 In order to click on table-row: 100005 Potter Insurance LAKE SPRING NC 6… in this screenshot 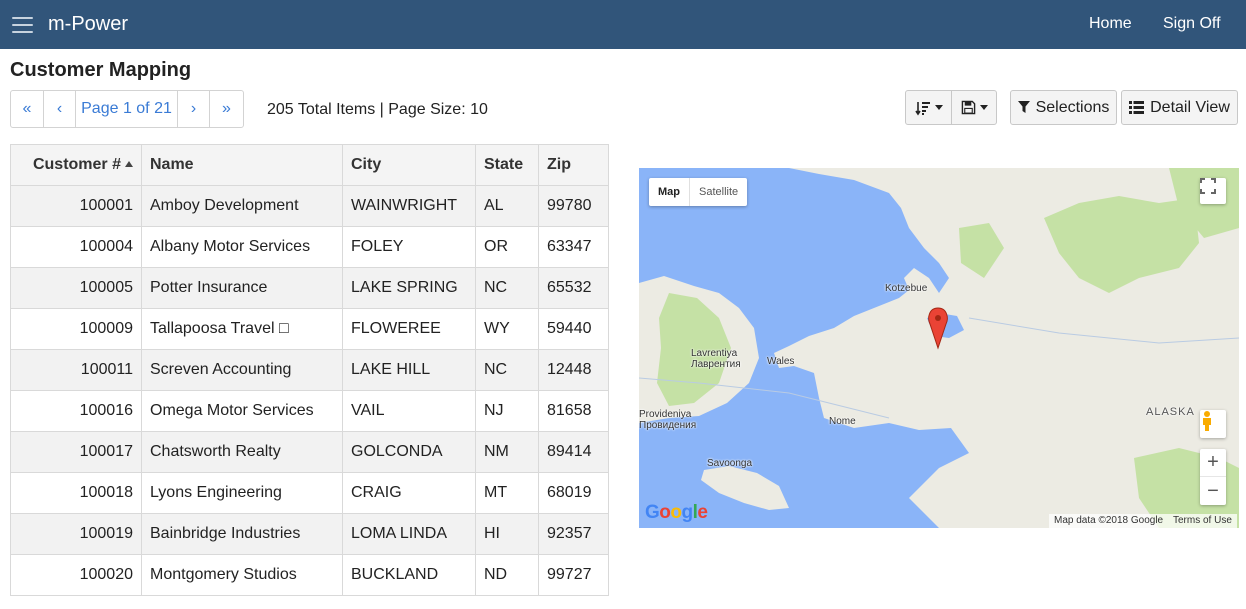, I will do `click(309, 288)`.